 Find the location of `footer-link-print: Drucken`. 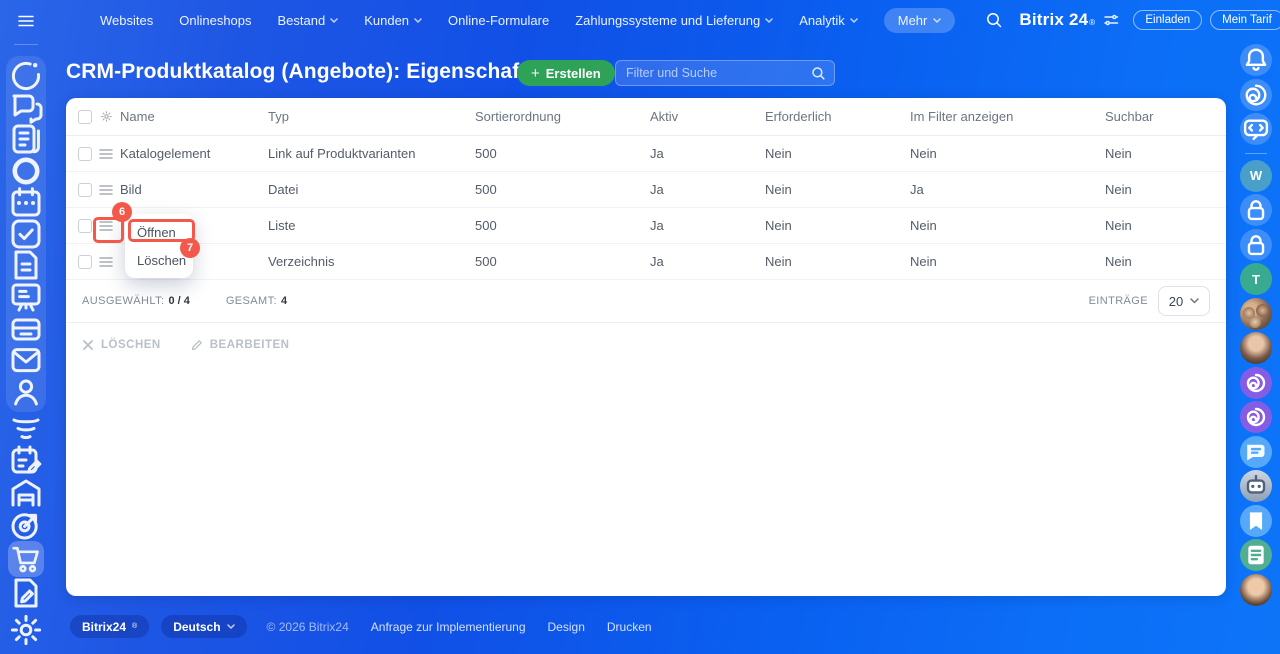

footer-link-print: Drucken is located at coordinates (629, 627).